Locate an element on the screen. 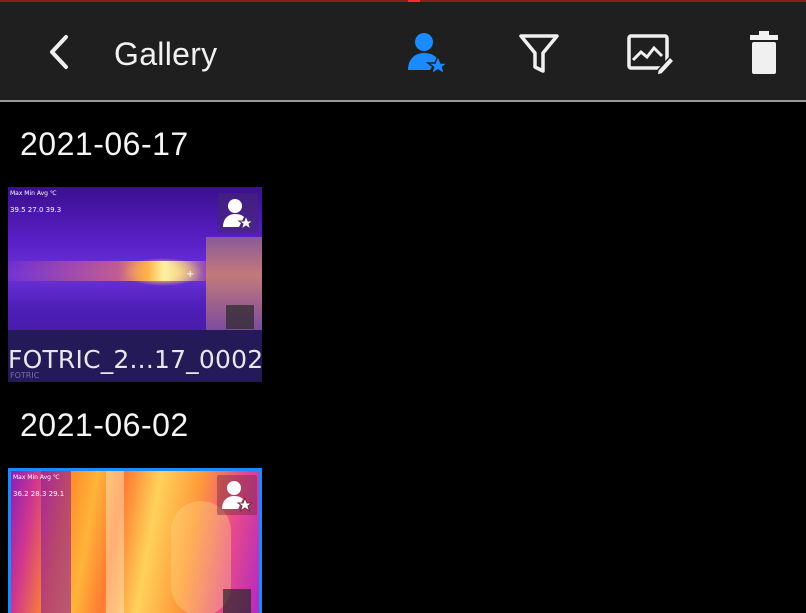  temperature-readout-values: 39.5 27.0 39.3 is located at coordinates (36, 210).